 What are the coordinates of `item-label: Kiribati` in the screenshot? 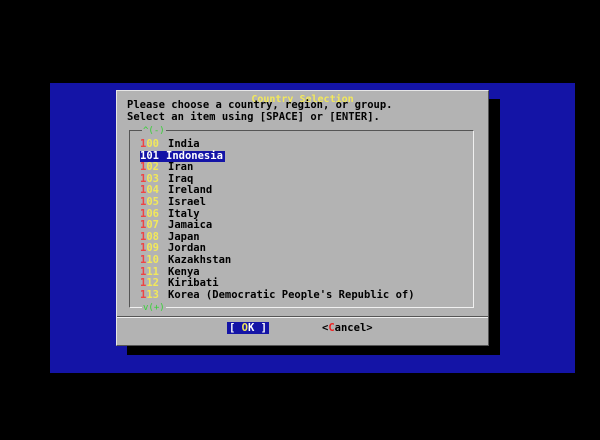 It's located at (193, 283).